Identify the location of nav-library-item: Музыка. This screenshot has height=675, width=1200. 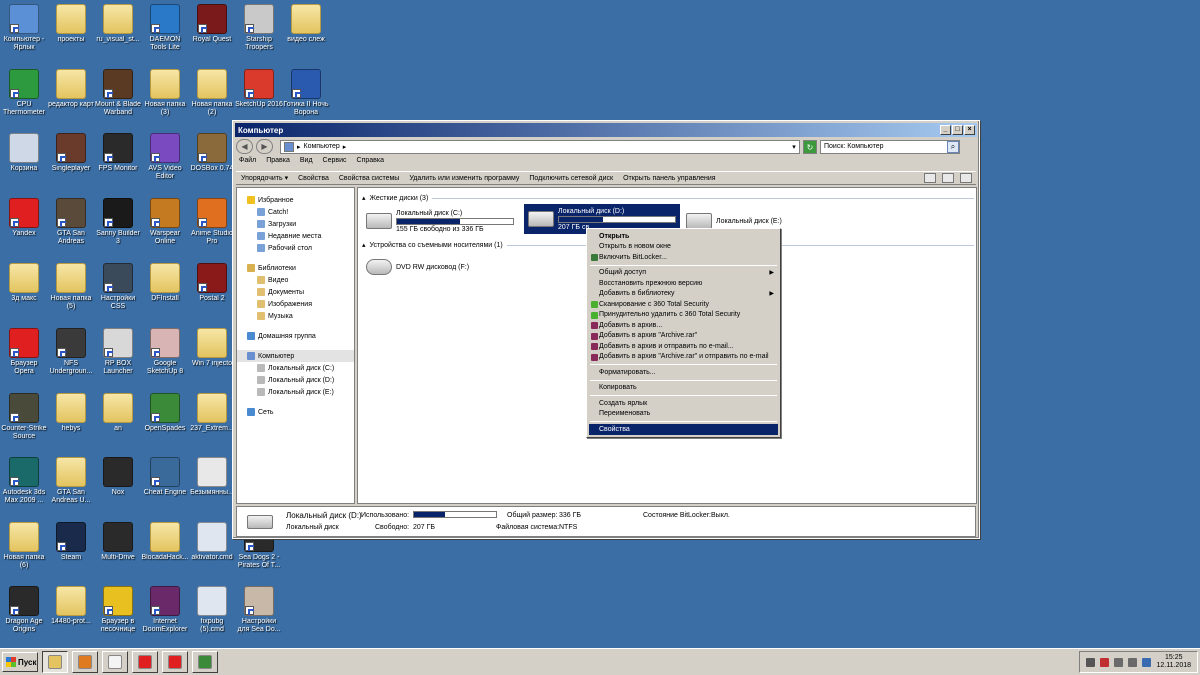
(295, 316).